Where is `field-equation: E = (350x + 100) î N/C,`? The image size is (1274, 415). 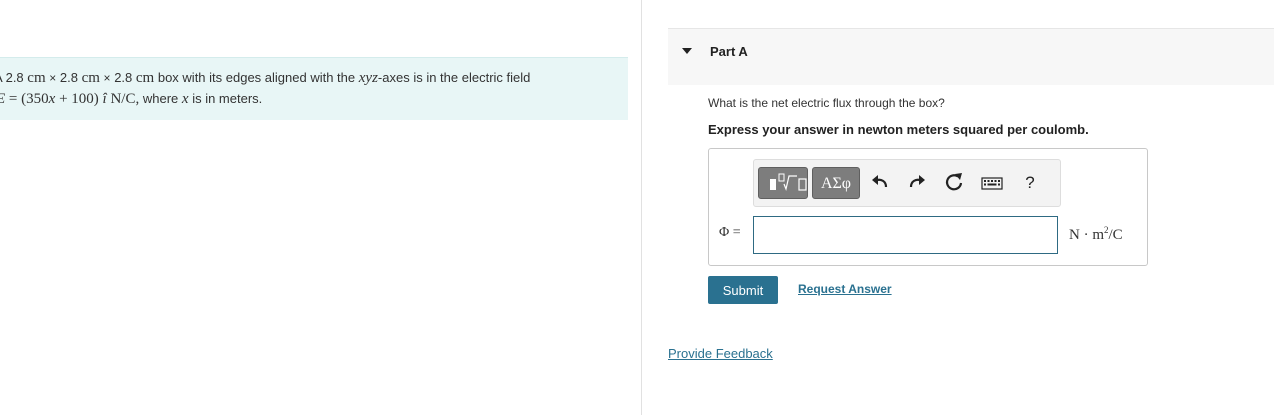
field-equation: E = (350x + 100) î N/C, is located at coordinates (70, 99).